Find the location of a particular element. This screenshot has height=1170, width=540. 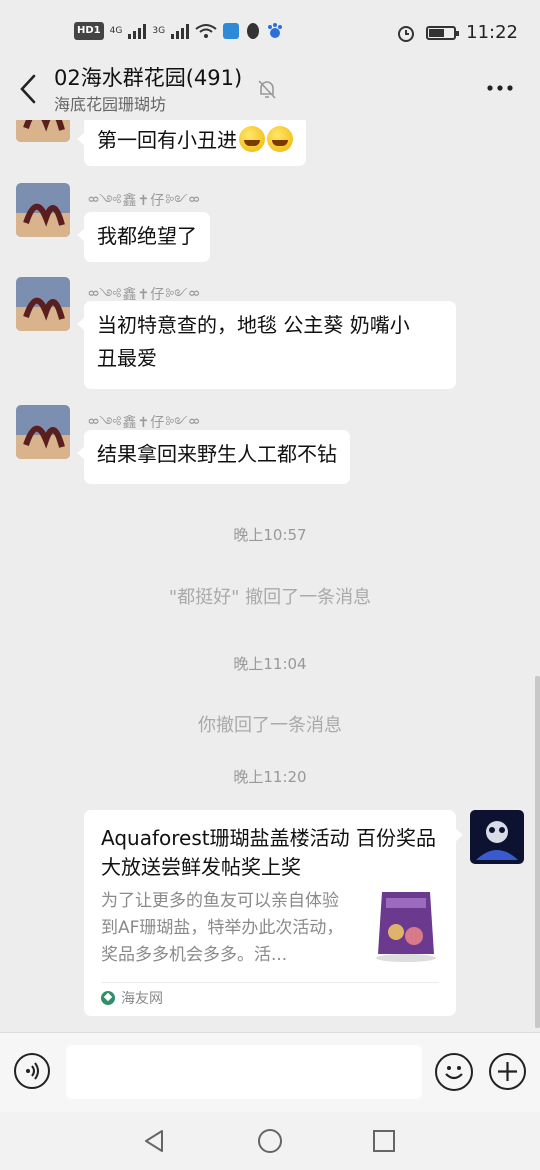

chat-scrollbar is located at coordinates (537, 852).